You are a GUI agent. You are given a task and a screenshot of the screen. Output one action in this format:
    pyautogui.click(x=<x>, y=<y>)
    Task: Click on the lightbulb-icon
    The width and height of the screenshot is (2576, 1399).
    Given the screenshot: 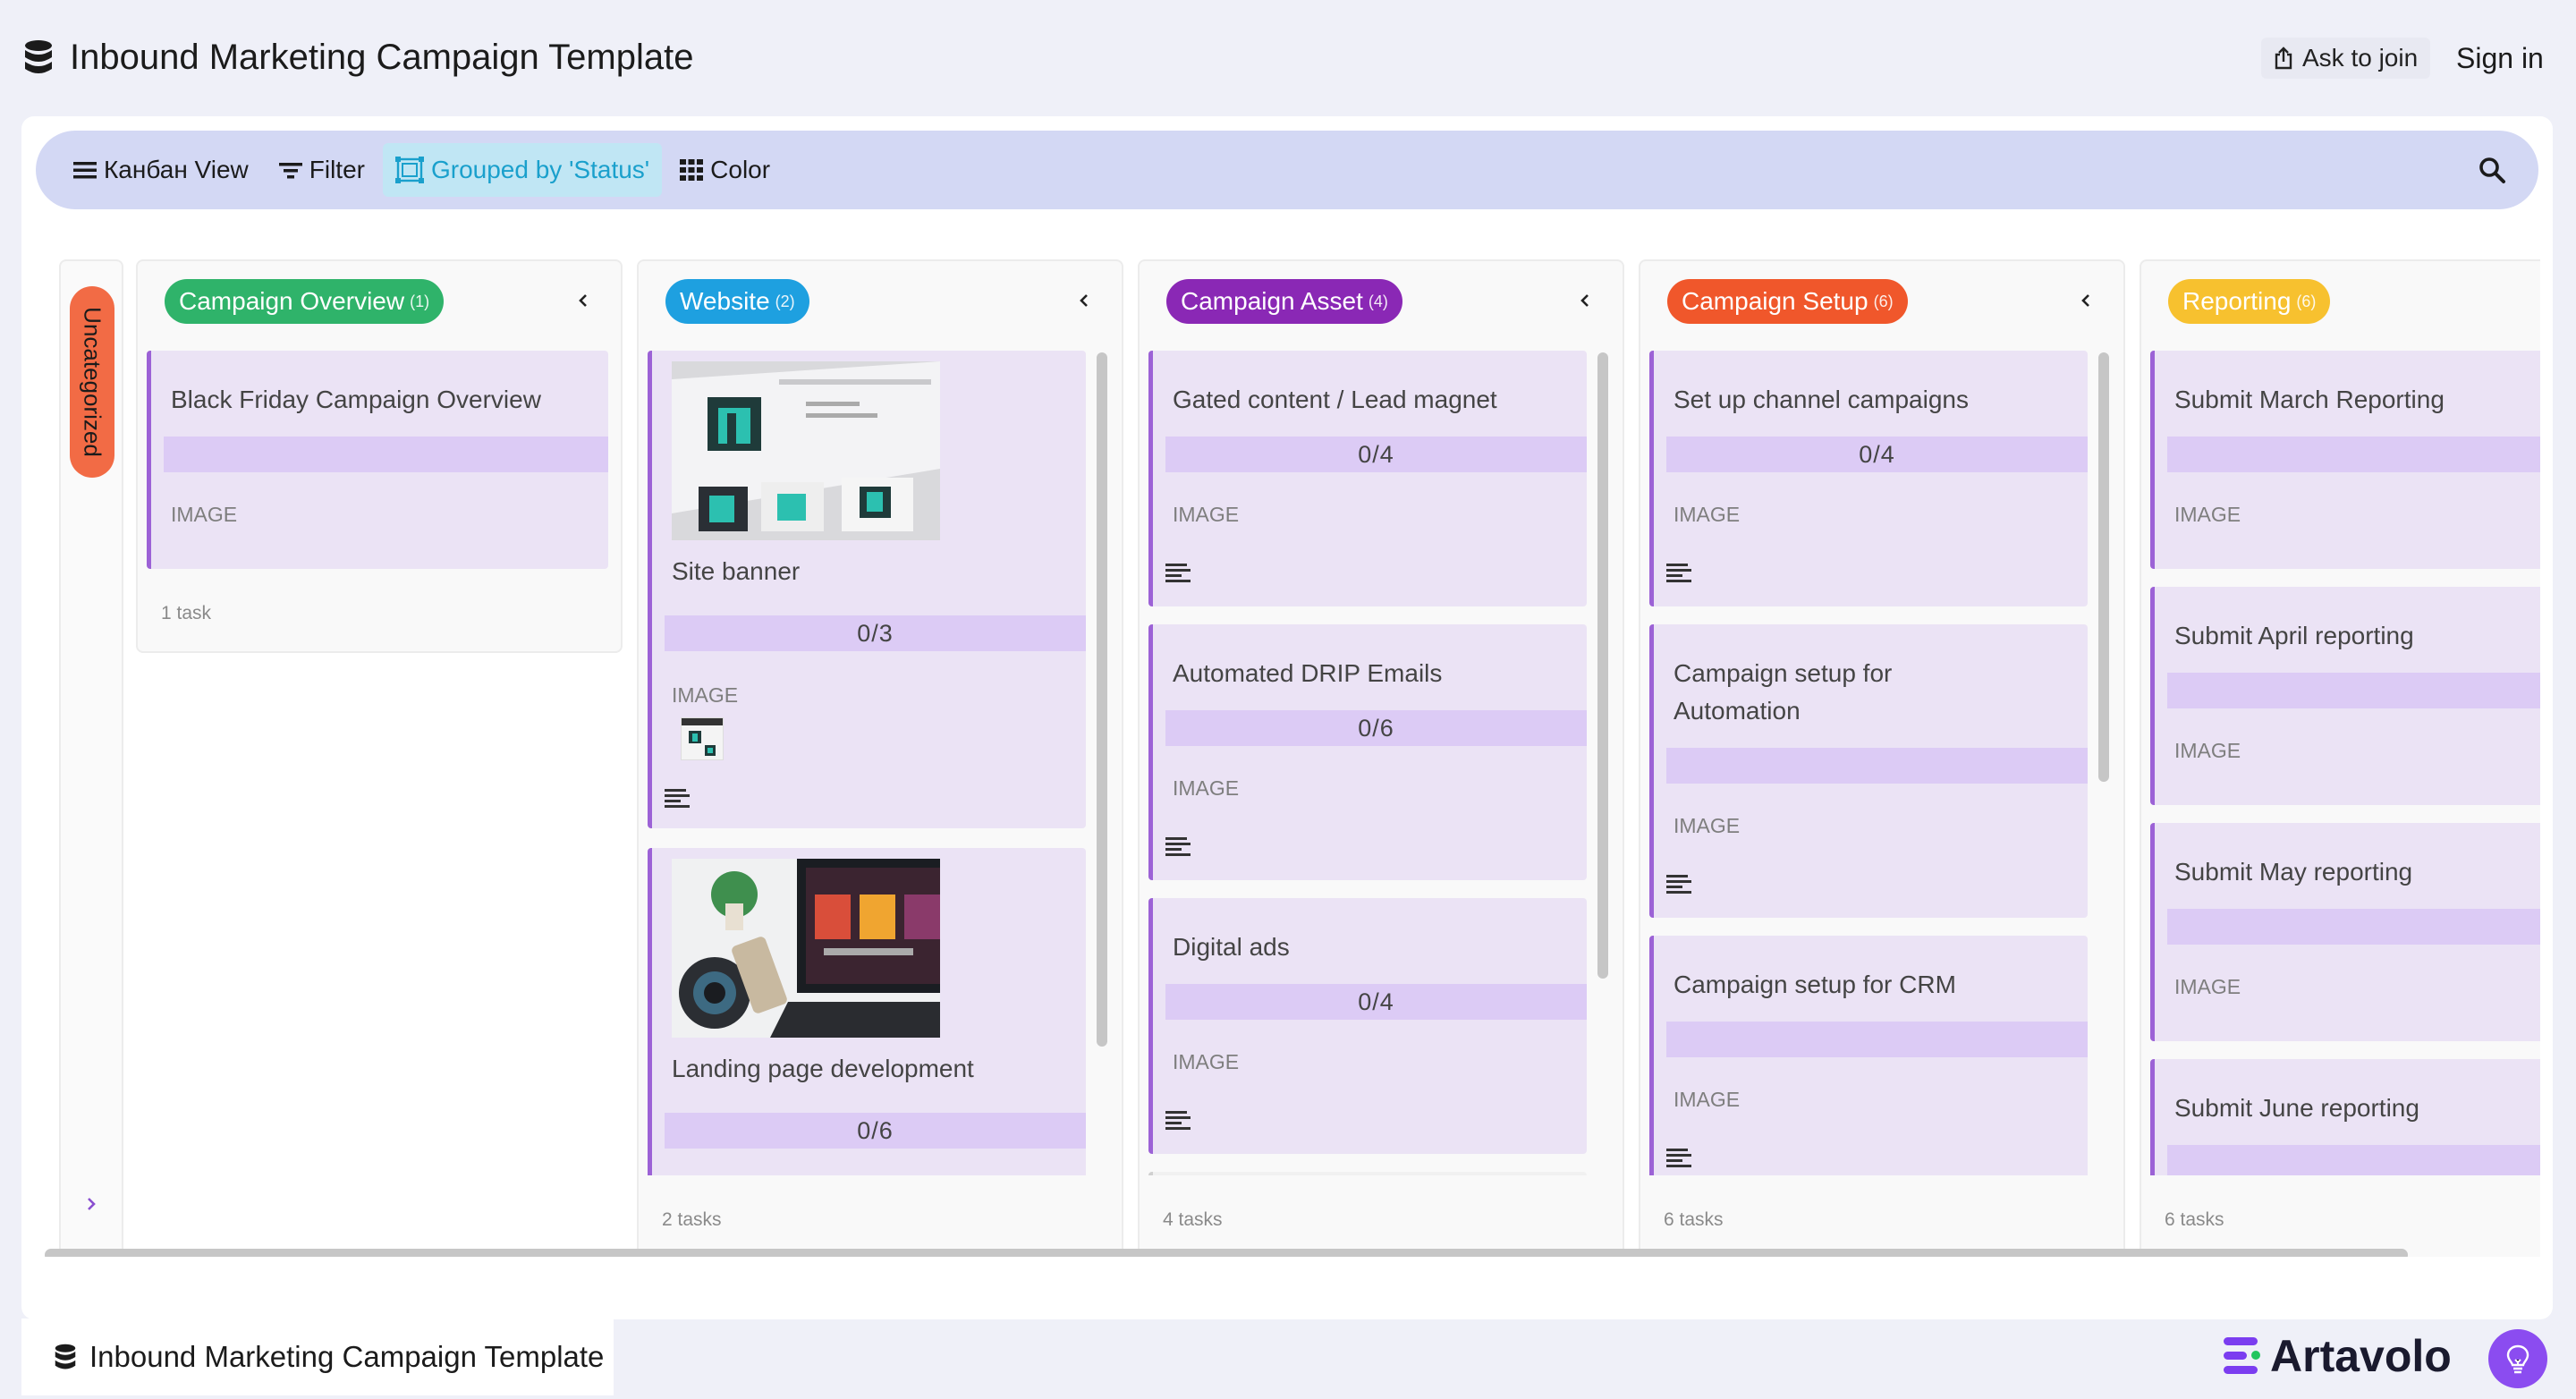 What is the action you would take?
    pyautogui.click(x=2517, y=1358)
    